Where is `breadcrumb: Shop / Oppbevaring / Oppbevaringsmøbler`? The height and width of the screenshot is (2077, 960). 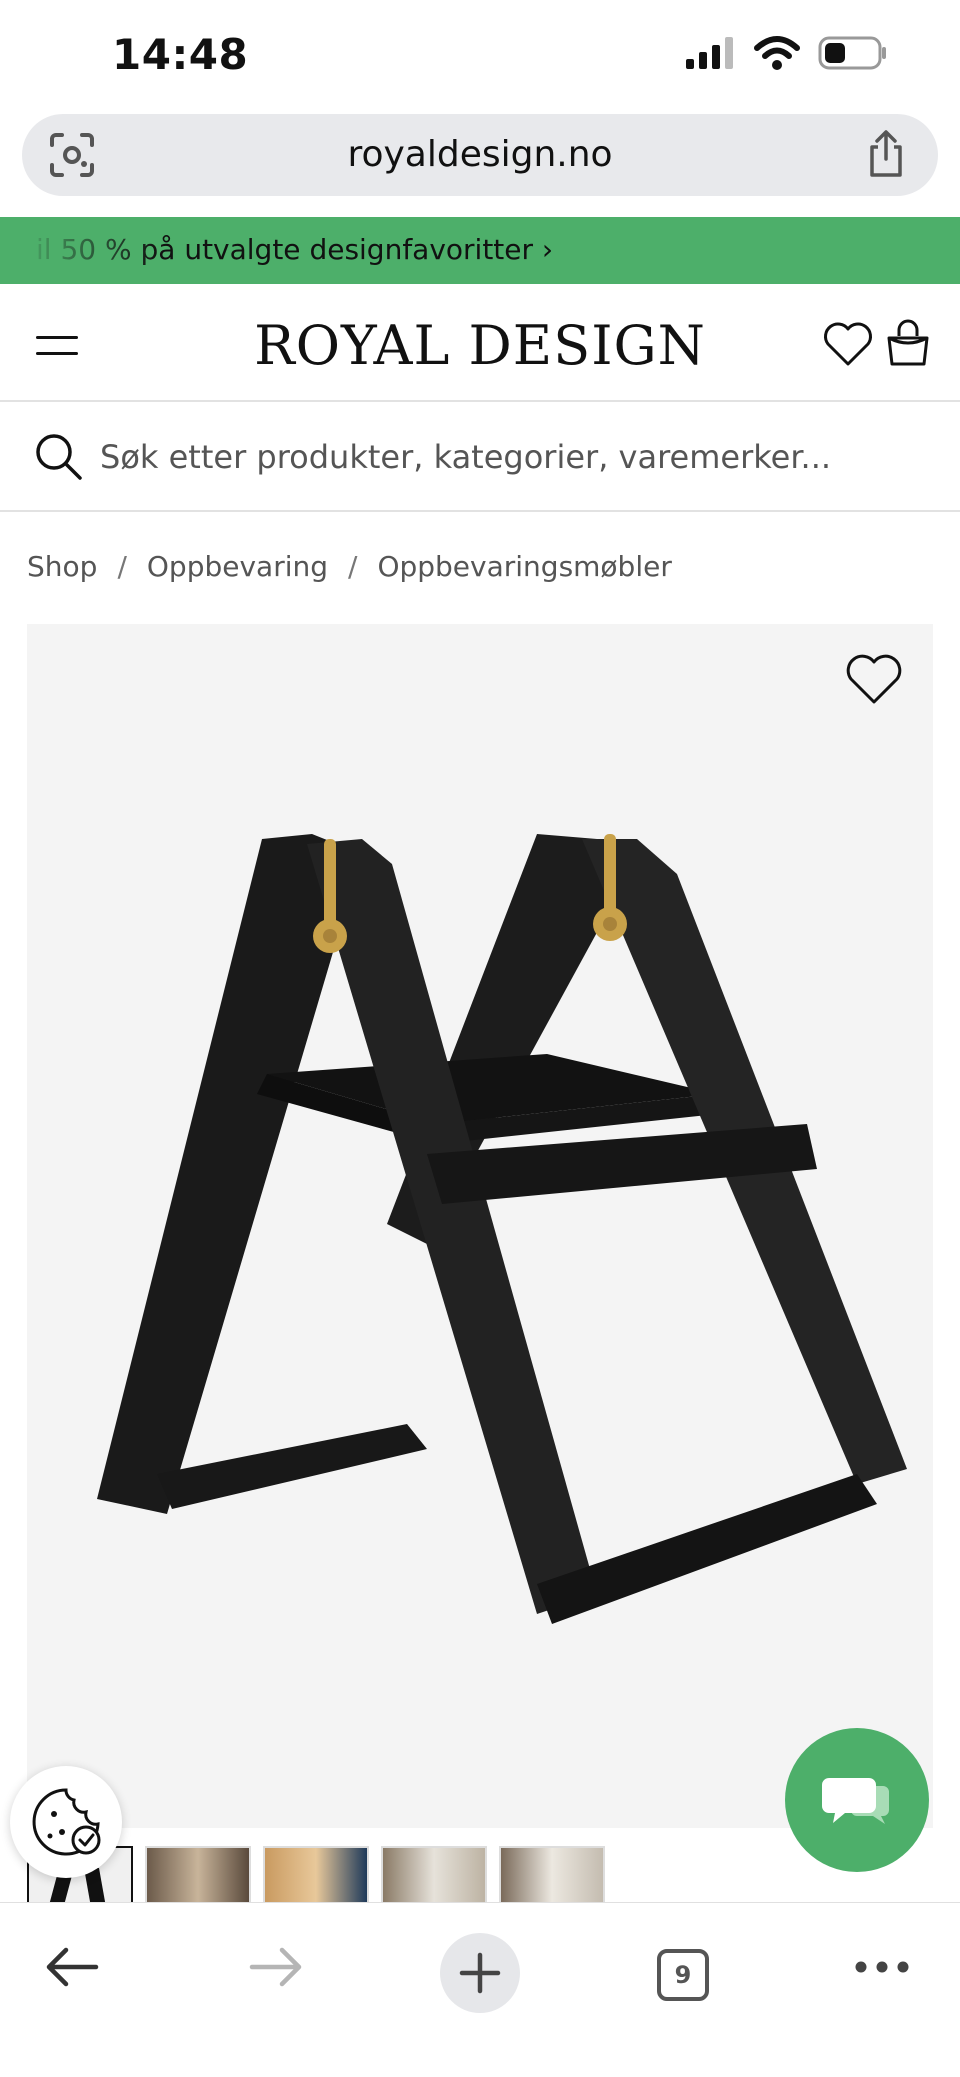 breadcrumb: Shop / Oppbevaring / Oppbevaringsmøbler is located at coordinates (349, 566).